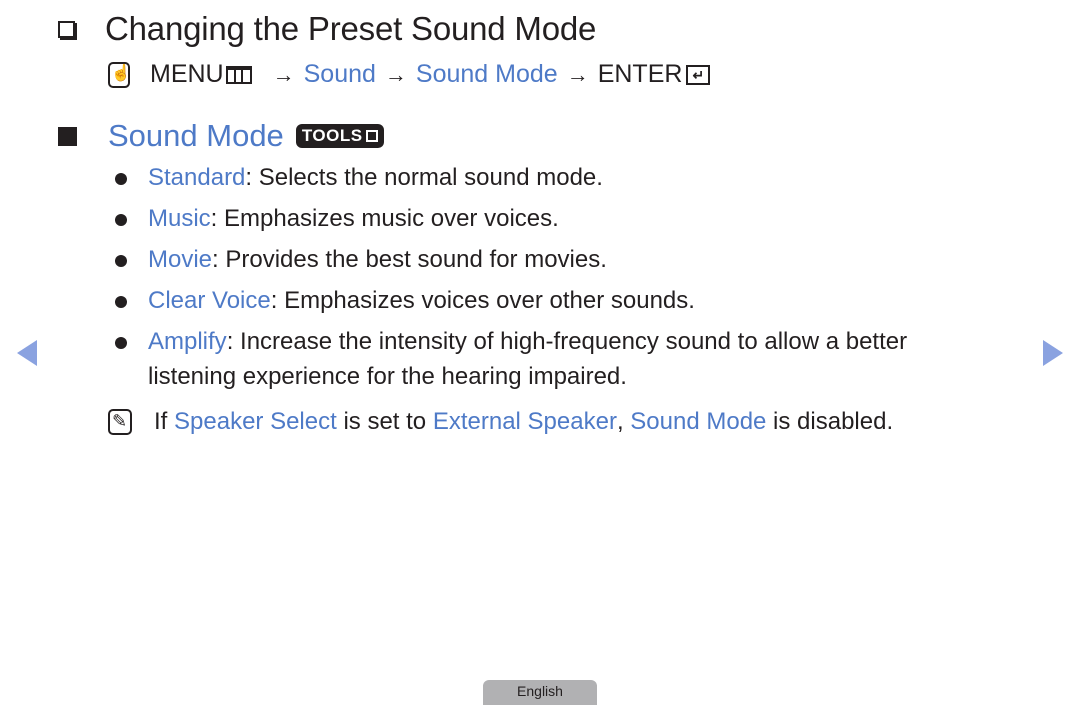 Image resolution: width=1080 pixels, height=705 pixels. Describe the element at coordinates (180, 259) in the screenshot. I see `term-movie: Movie` at that location.